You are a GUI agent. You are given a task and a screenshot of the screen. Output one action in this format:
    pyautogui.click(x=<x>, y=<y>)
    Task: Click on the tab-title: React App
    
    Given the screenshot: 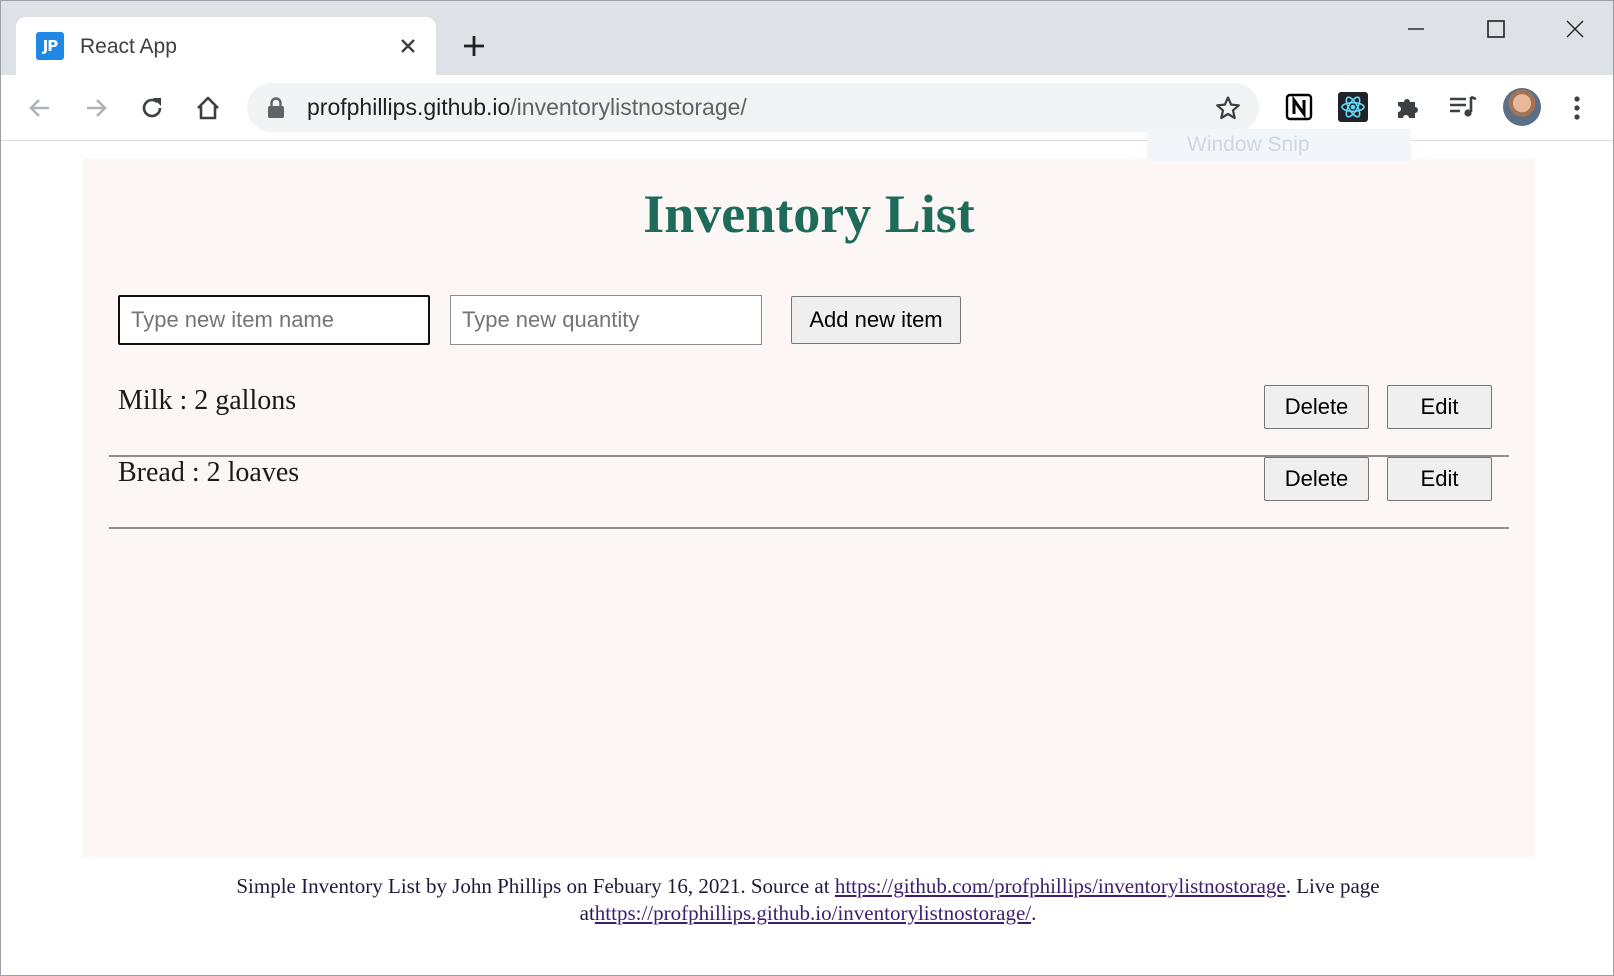 What is the action you would take?
    pyautogui.click(x=128, y=46)
    